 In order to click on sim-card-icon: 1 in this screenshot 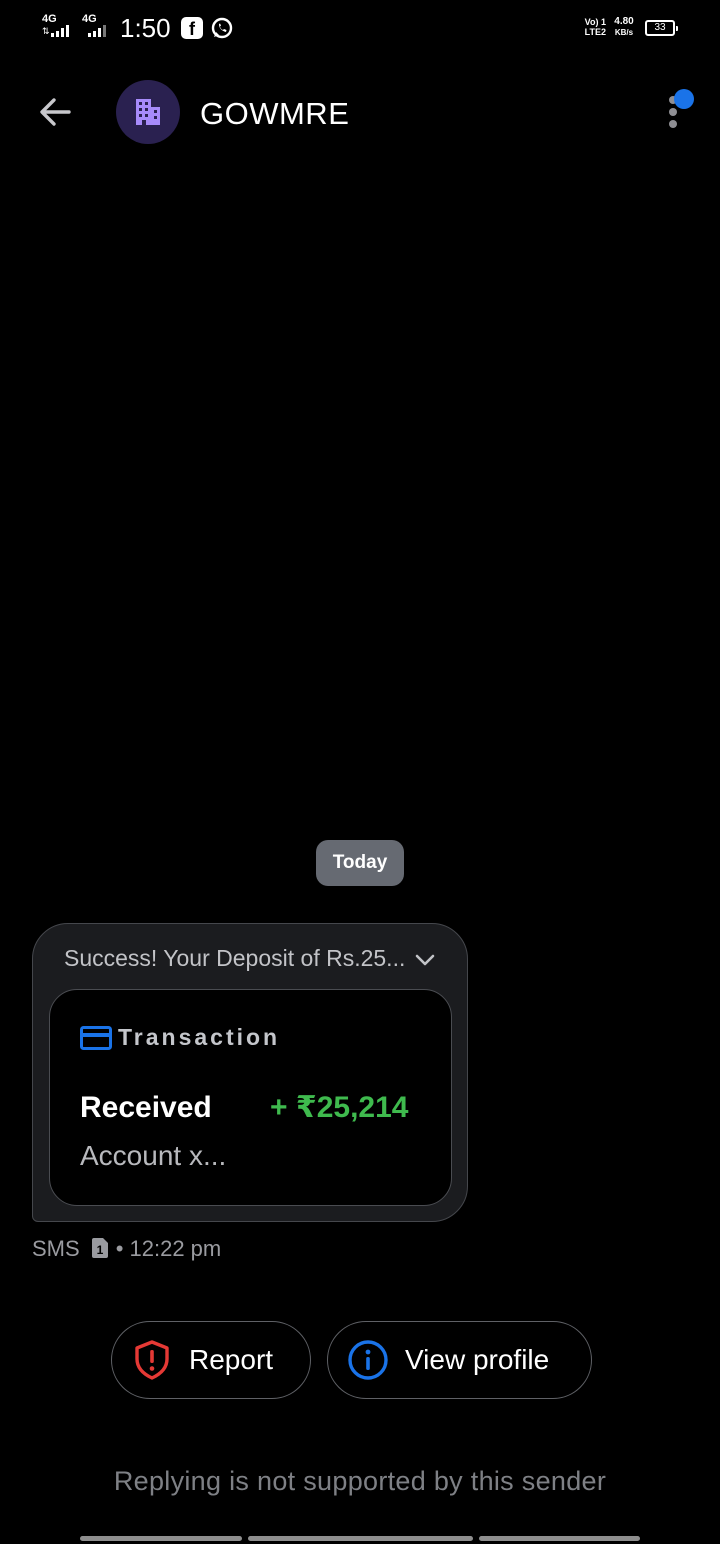, I will do `click(99, 1248)`.